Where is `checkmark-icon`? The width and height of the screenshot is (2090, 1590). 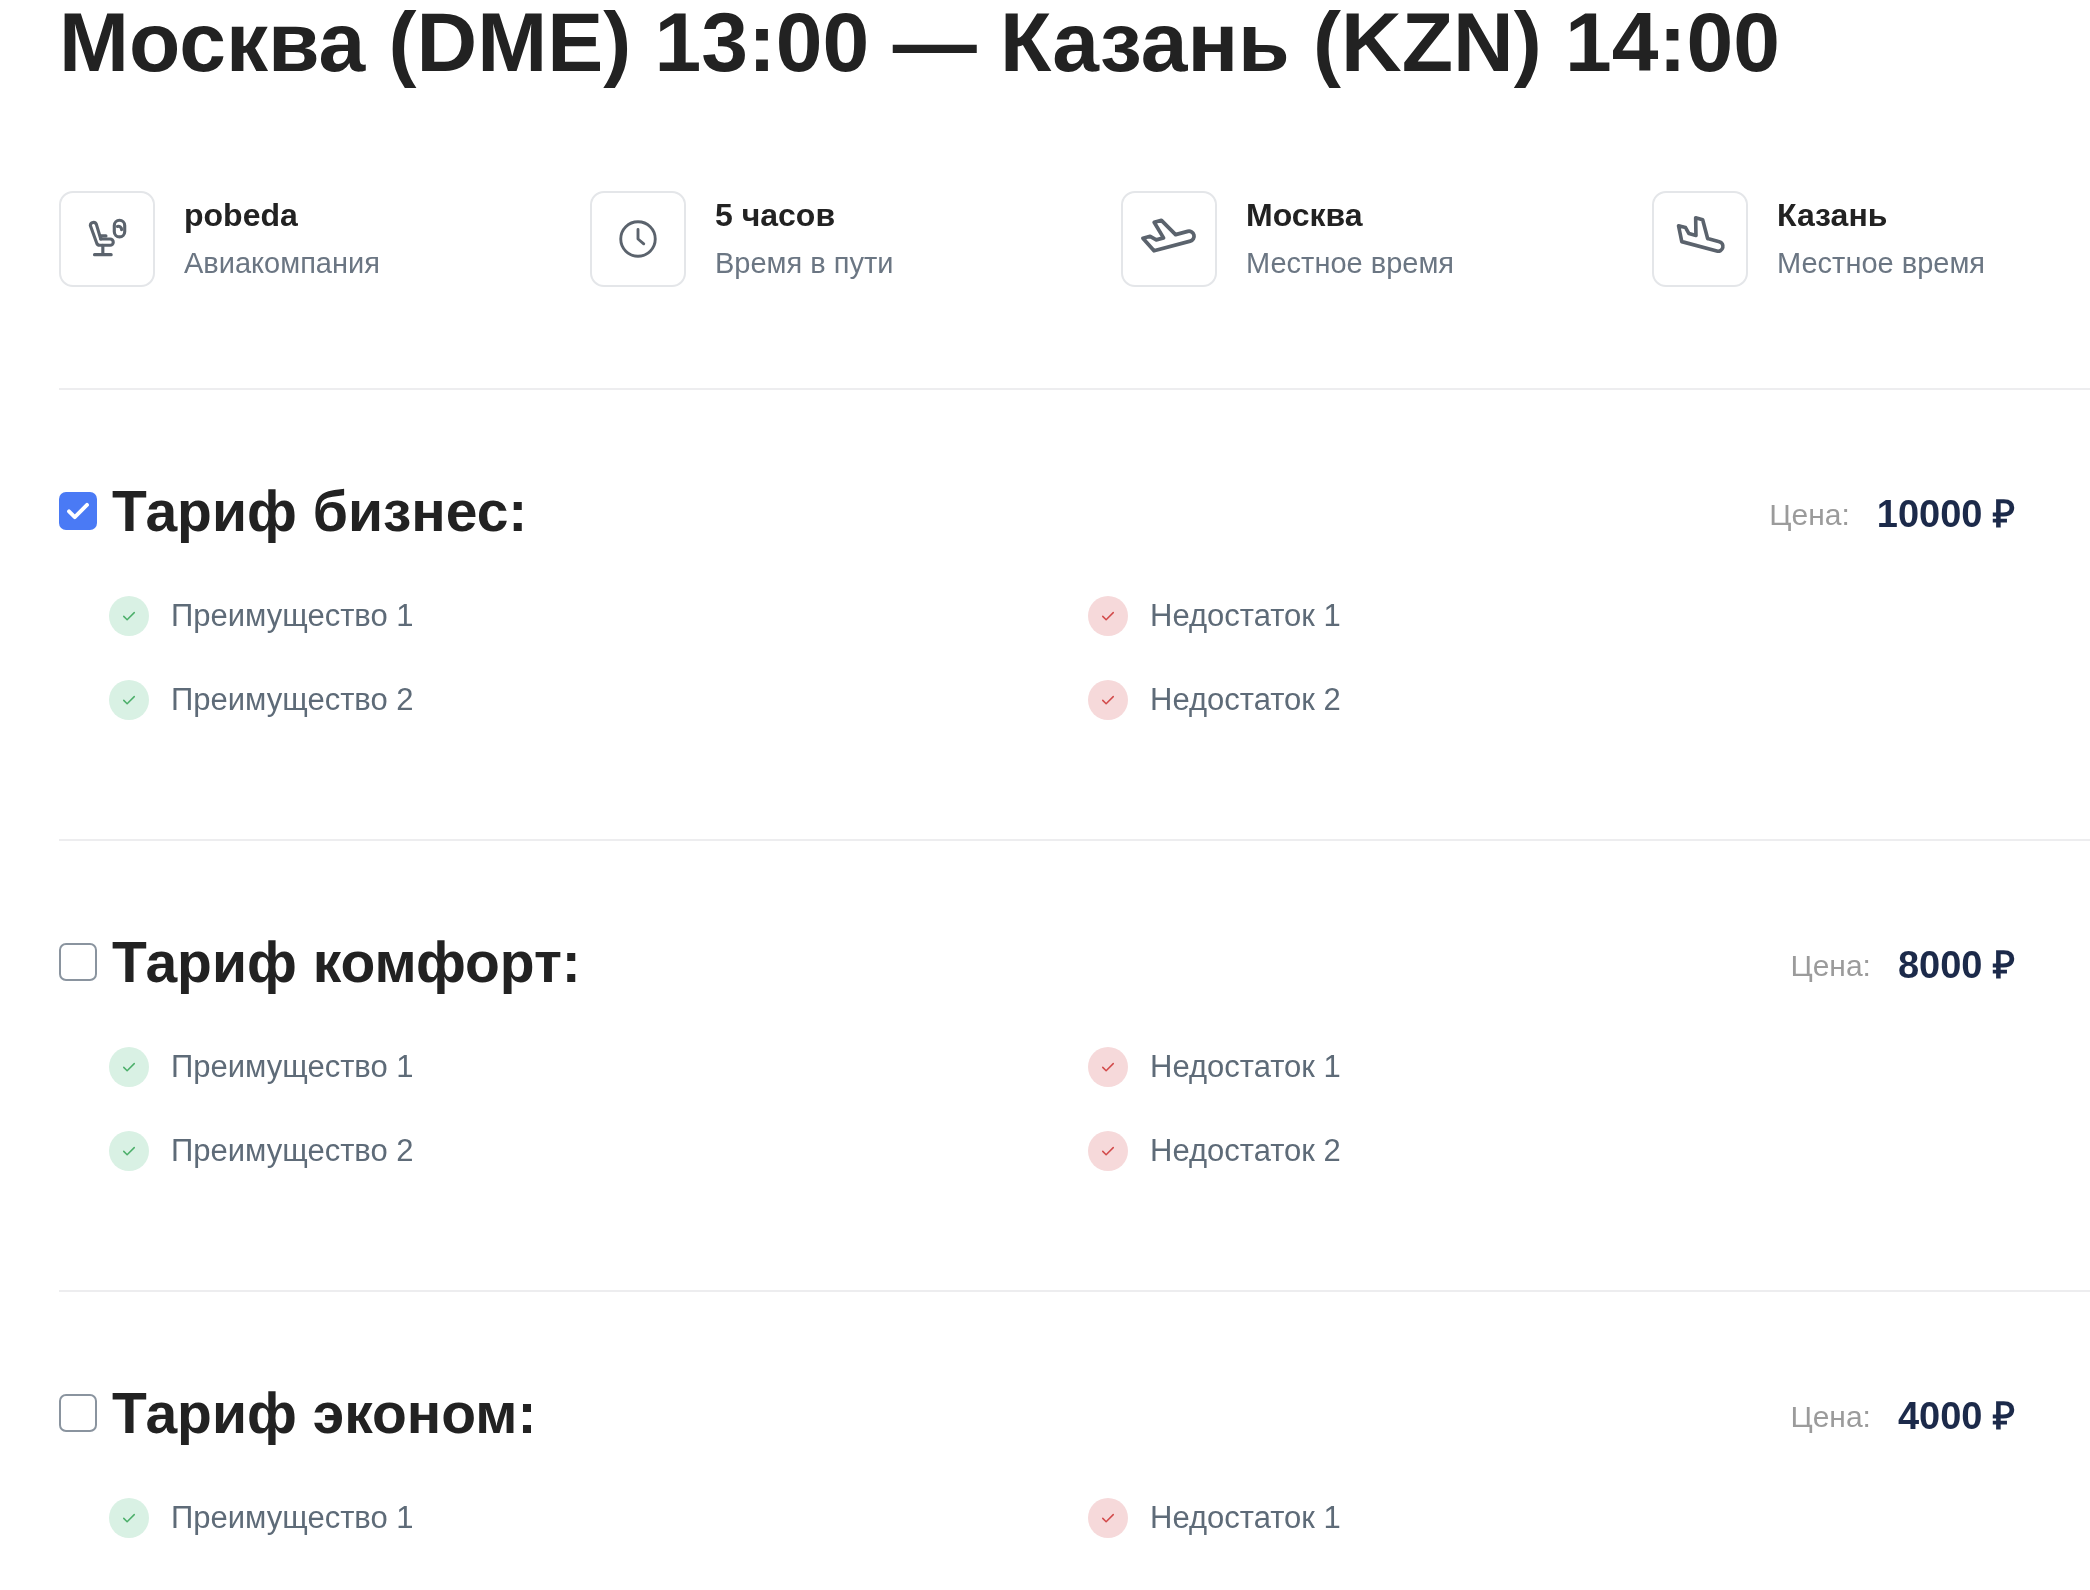
checkmark-icon is located at coordinates (78, 511).